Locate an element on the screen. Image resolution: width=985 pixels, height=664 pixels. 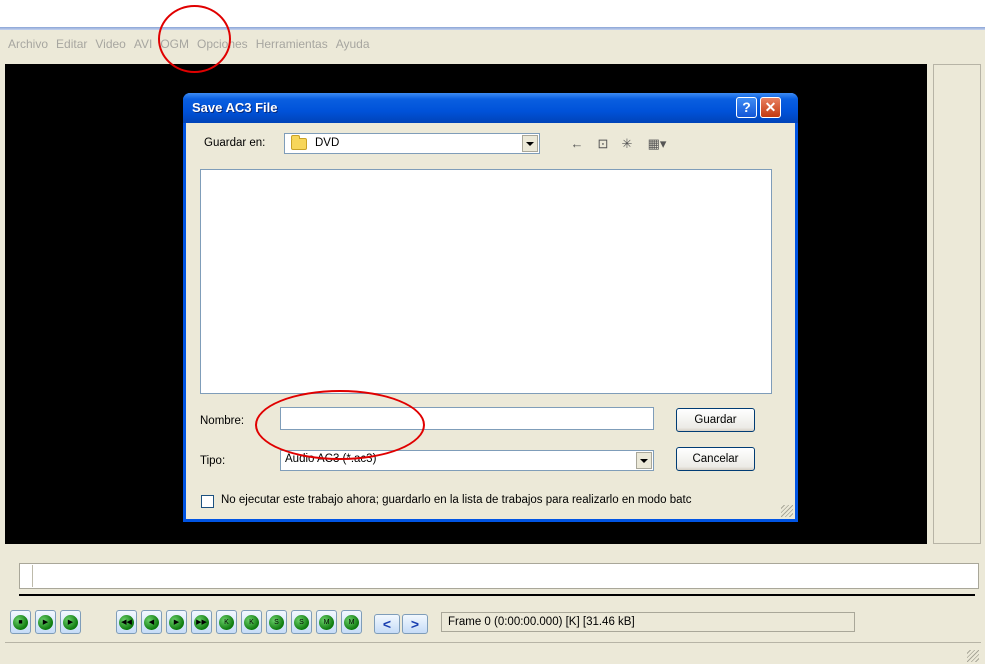
menu-avi: AVI is located at coordinates (143, 44).